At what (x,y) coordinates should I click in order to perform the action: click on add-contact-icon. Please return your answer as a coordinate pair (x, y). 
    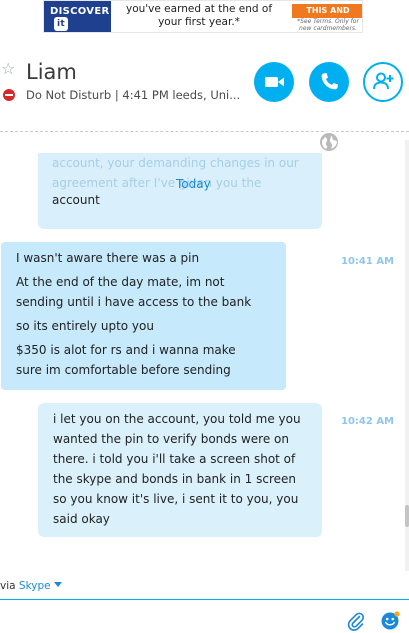
    Looking at the image, I should click on (383, 81).